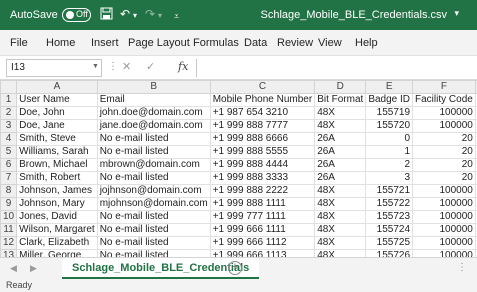 The image size is (477, 292). Describe the element at coordinates (389, 191) in the screenshot. I see `cell: 155721` at that location.